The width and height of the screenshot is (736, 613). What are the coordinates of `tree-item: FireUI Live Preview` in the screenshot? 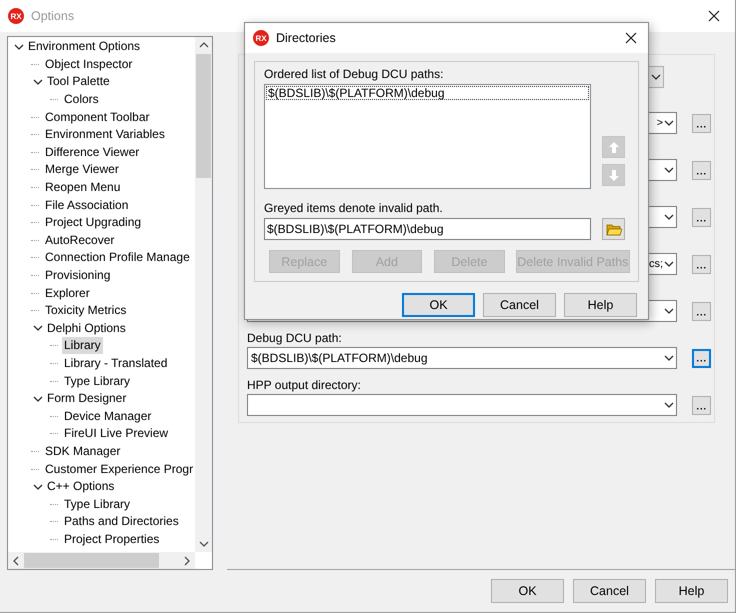 It's located at (116, 433).